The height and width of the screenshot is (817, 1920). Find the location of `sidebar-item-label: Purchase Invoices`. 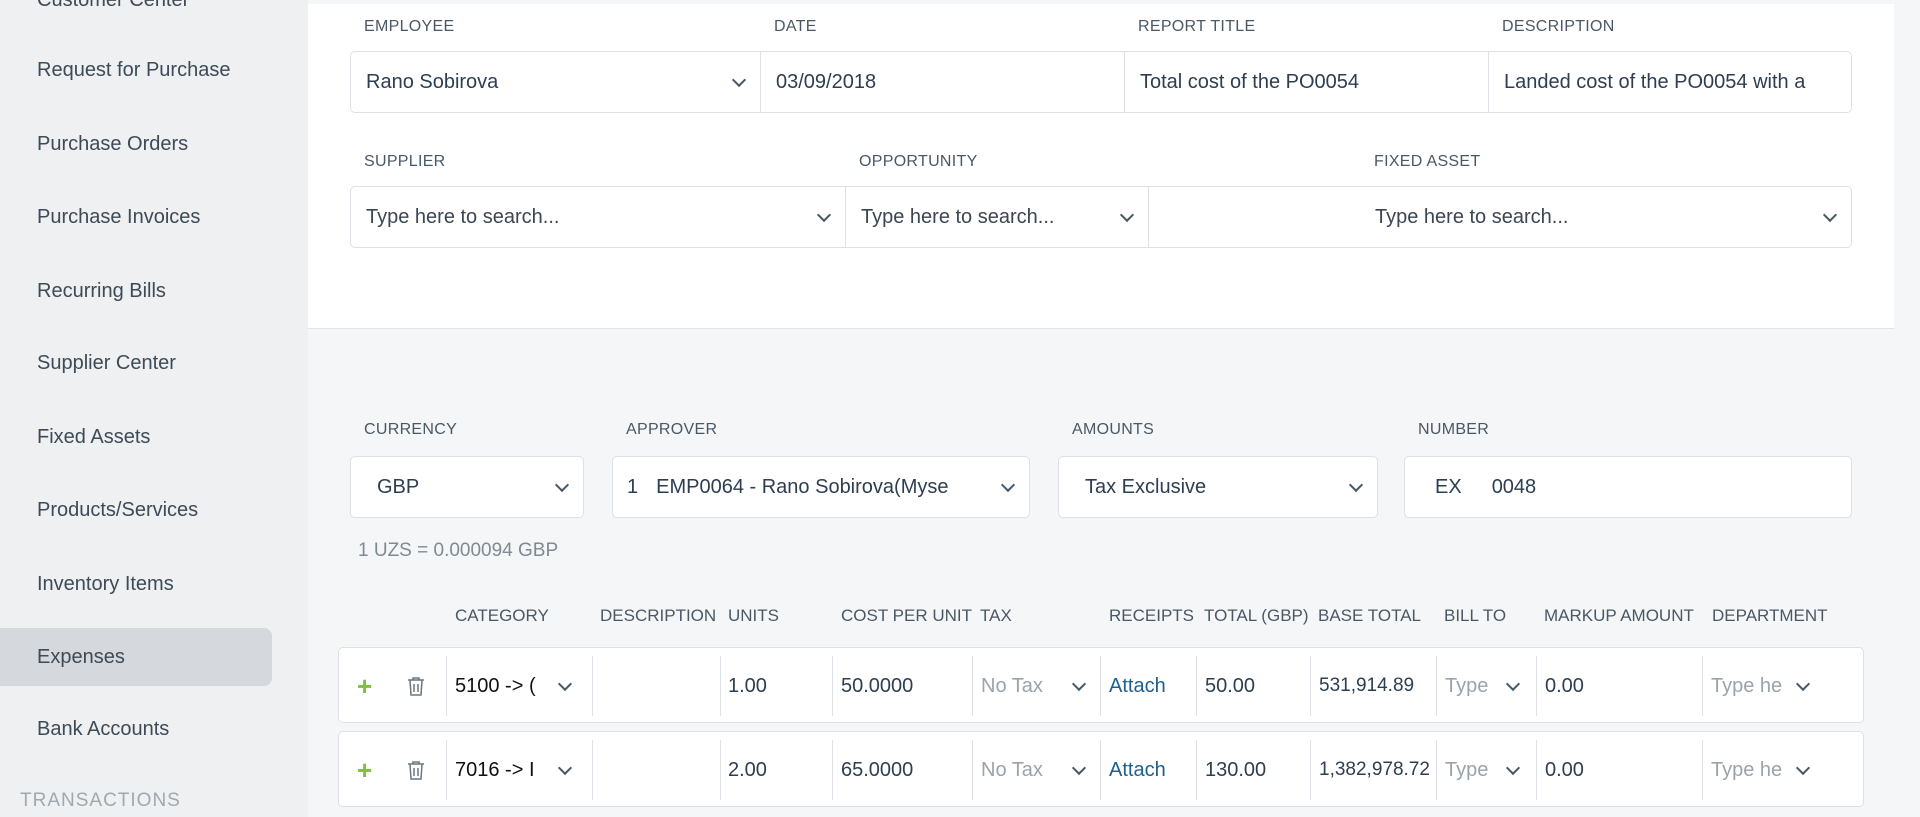

sidebar-item-label: Purchase Invoices is located at coordinates (119, 216).